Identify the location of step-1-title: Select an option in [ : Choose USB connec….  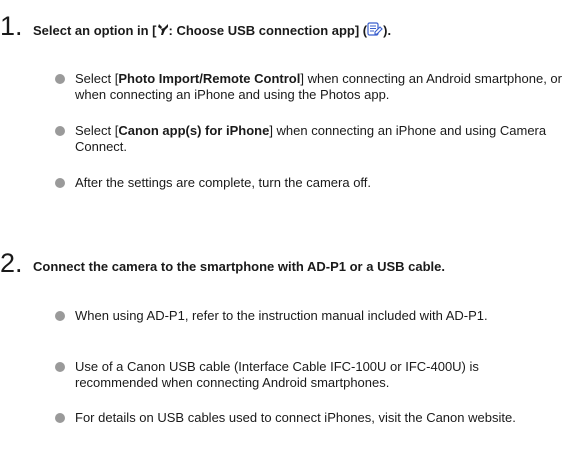
(212, 30).